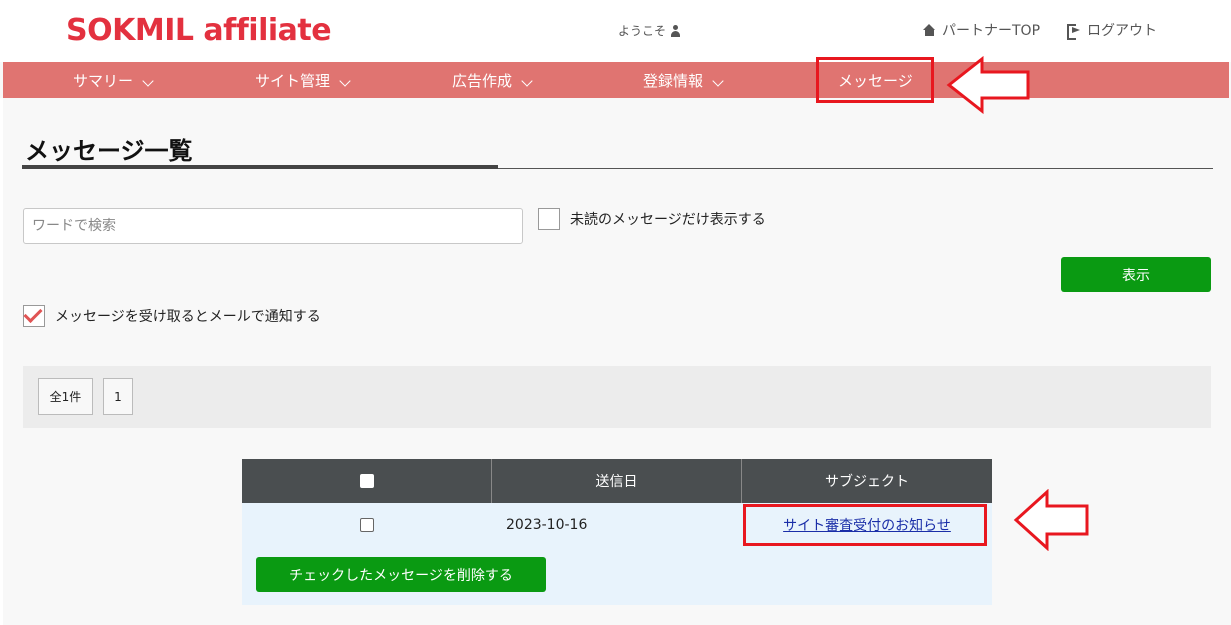  I want to click on nav-item-summary: サマリー, so click(113, 80).